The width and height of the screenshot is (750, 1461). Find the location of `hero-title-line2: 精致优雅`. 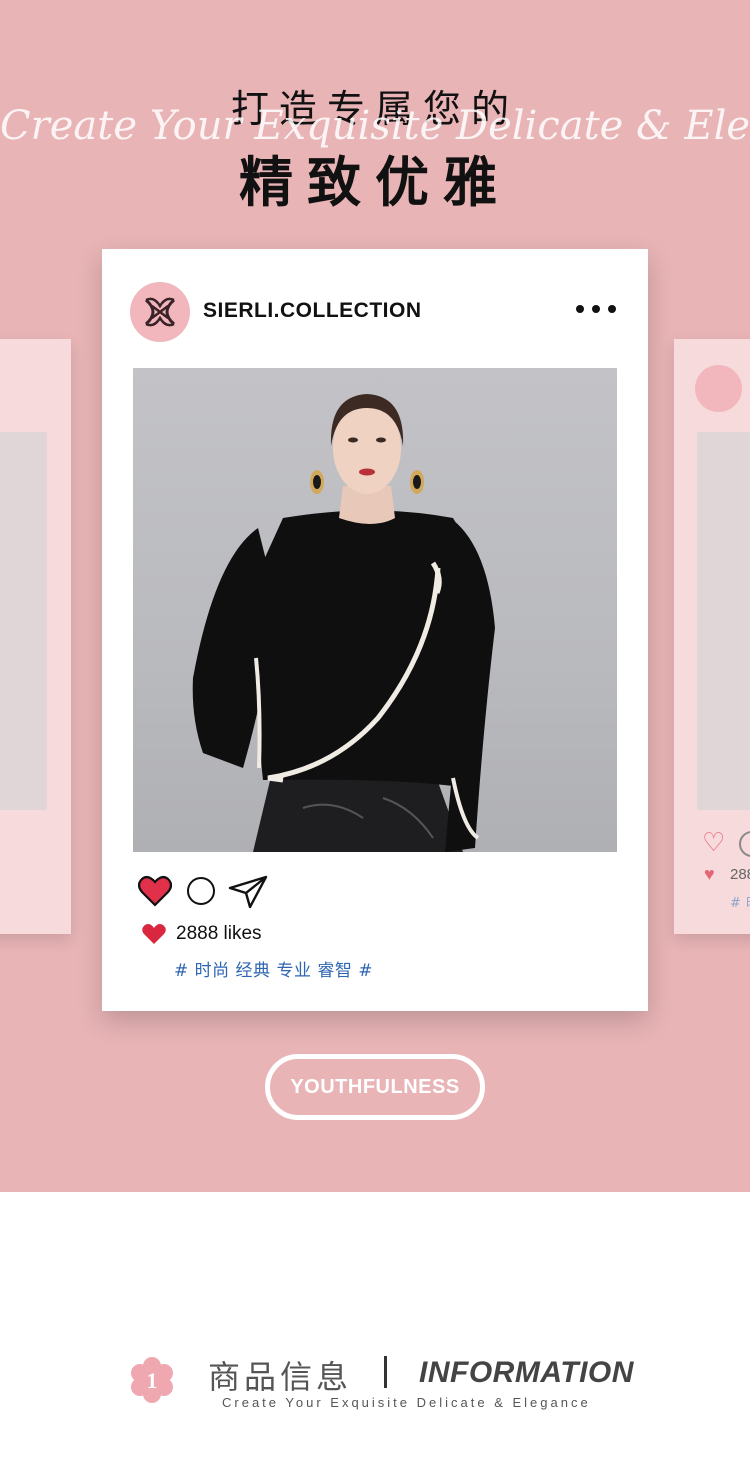

hero-title-line2: 精致优雅 is located at coordinates (375, 182).